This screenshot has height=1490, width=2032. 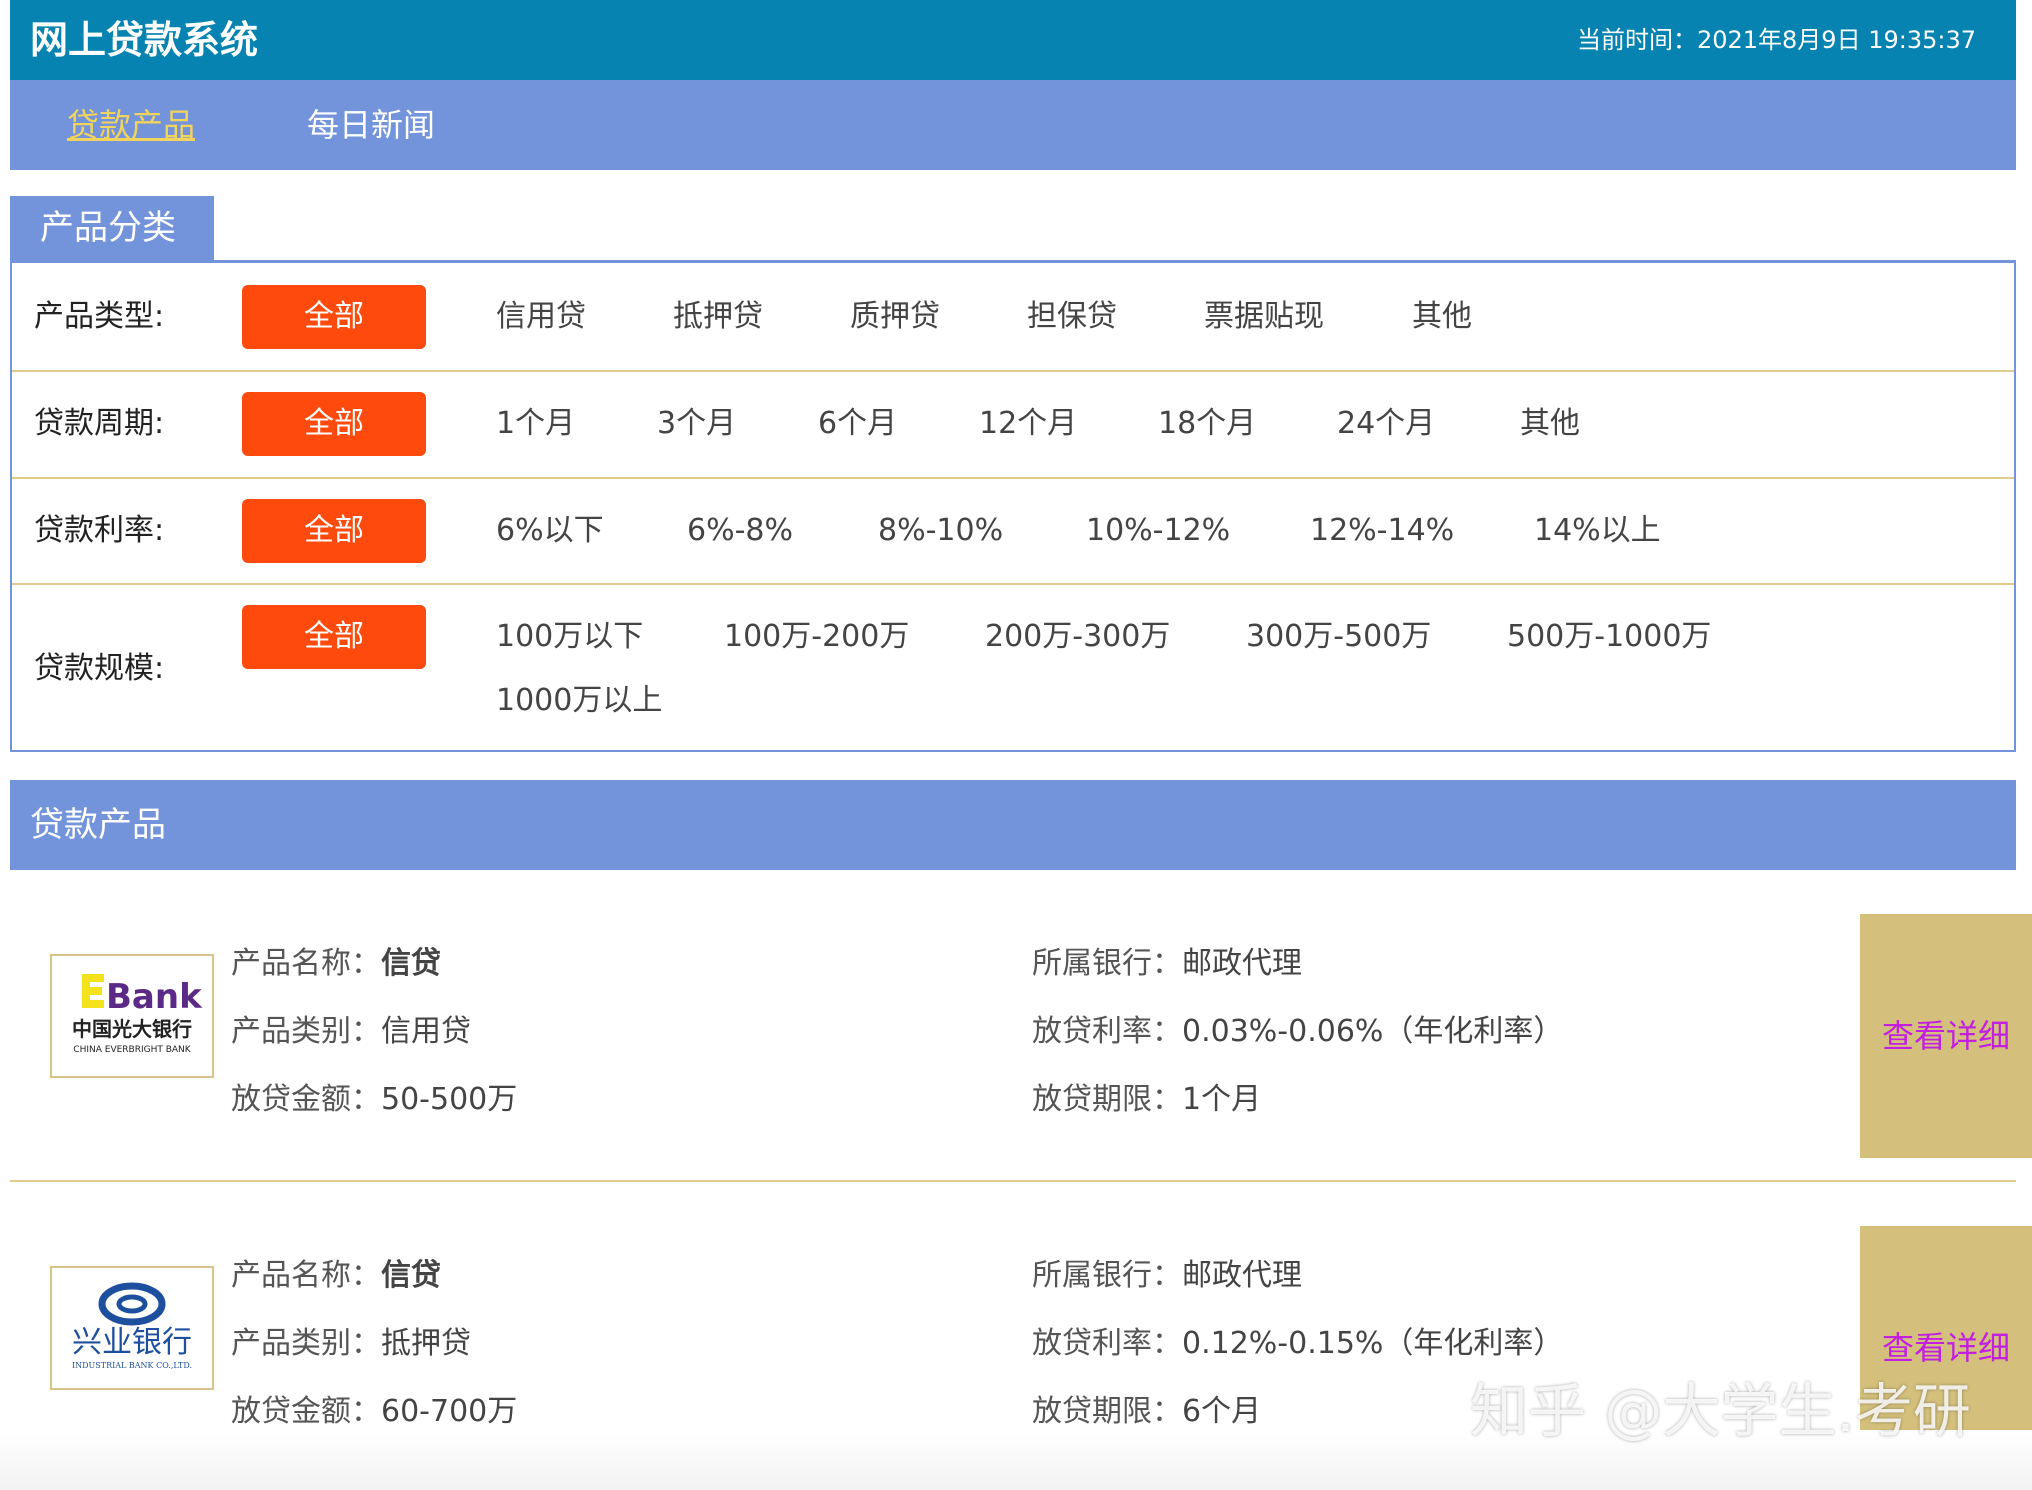 What do you see at coordinates (1609, 637) in the screenshot?
I see `filter-option: 500万-1000万` at bounding box center [1609, 637].